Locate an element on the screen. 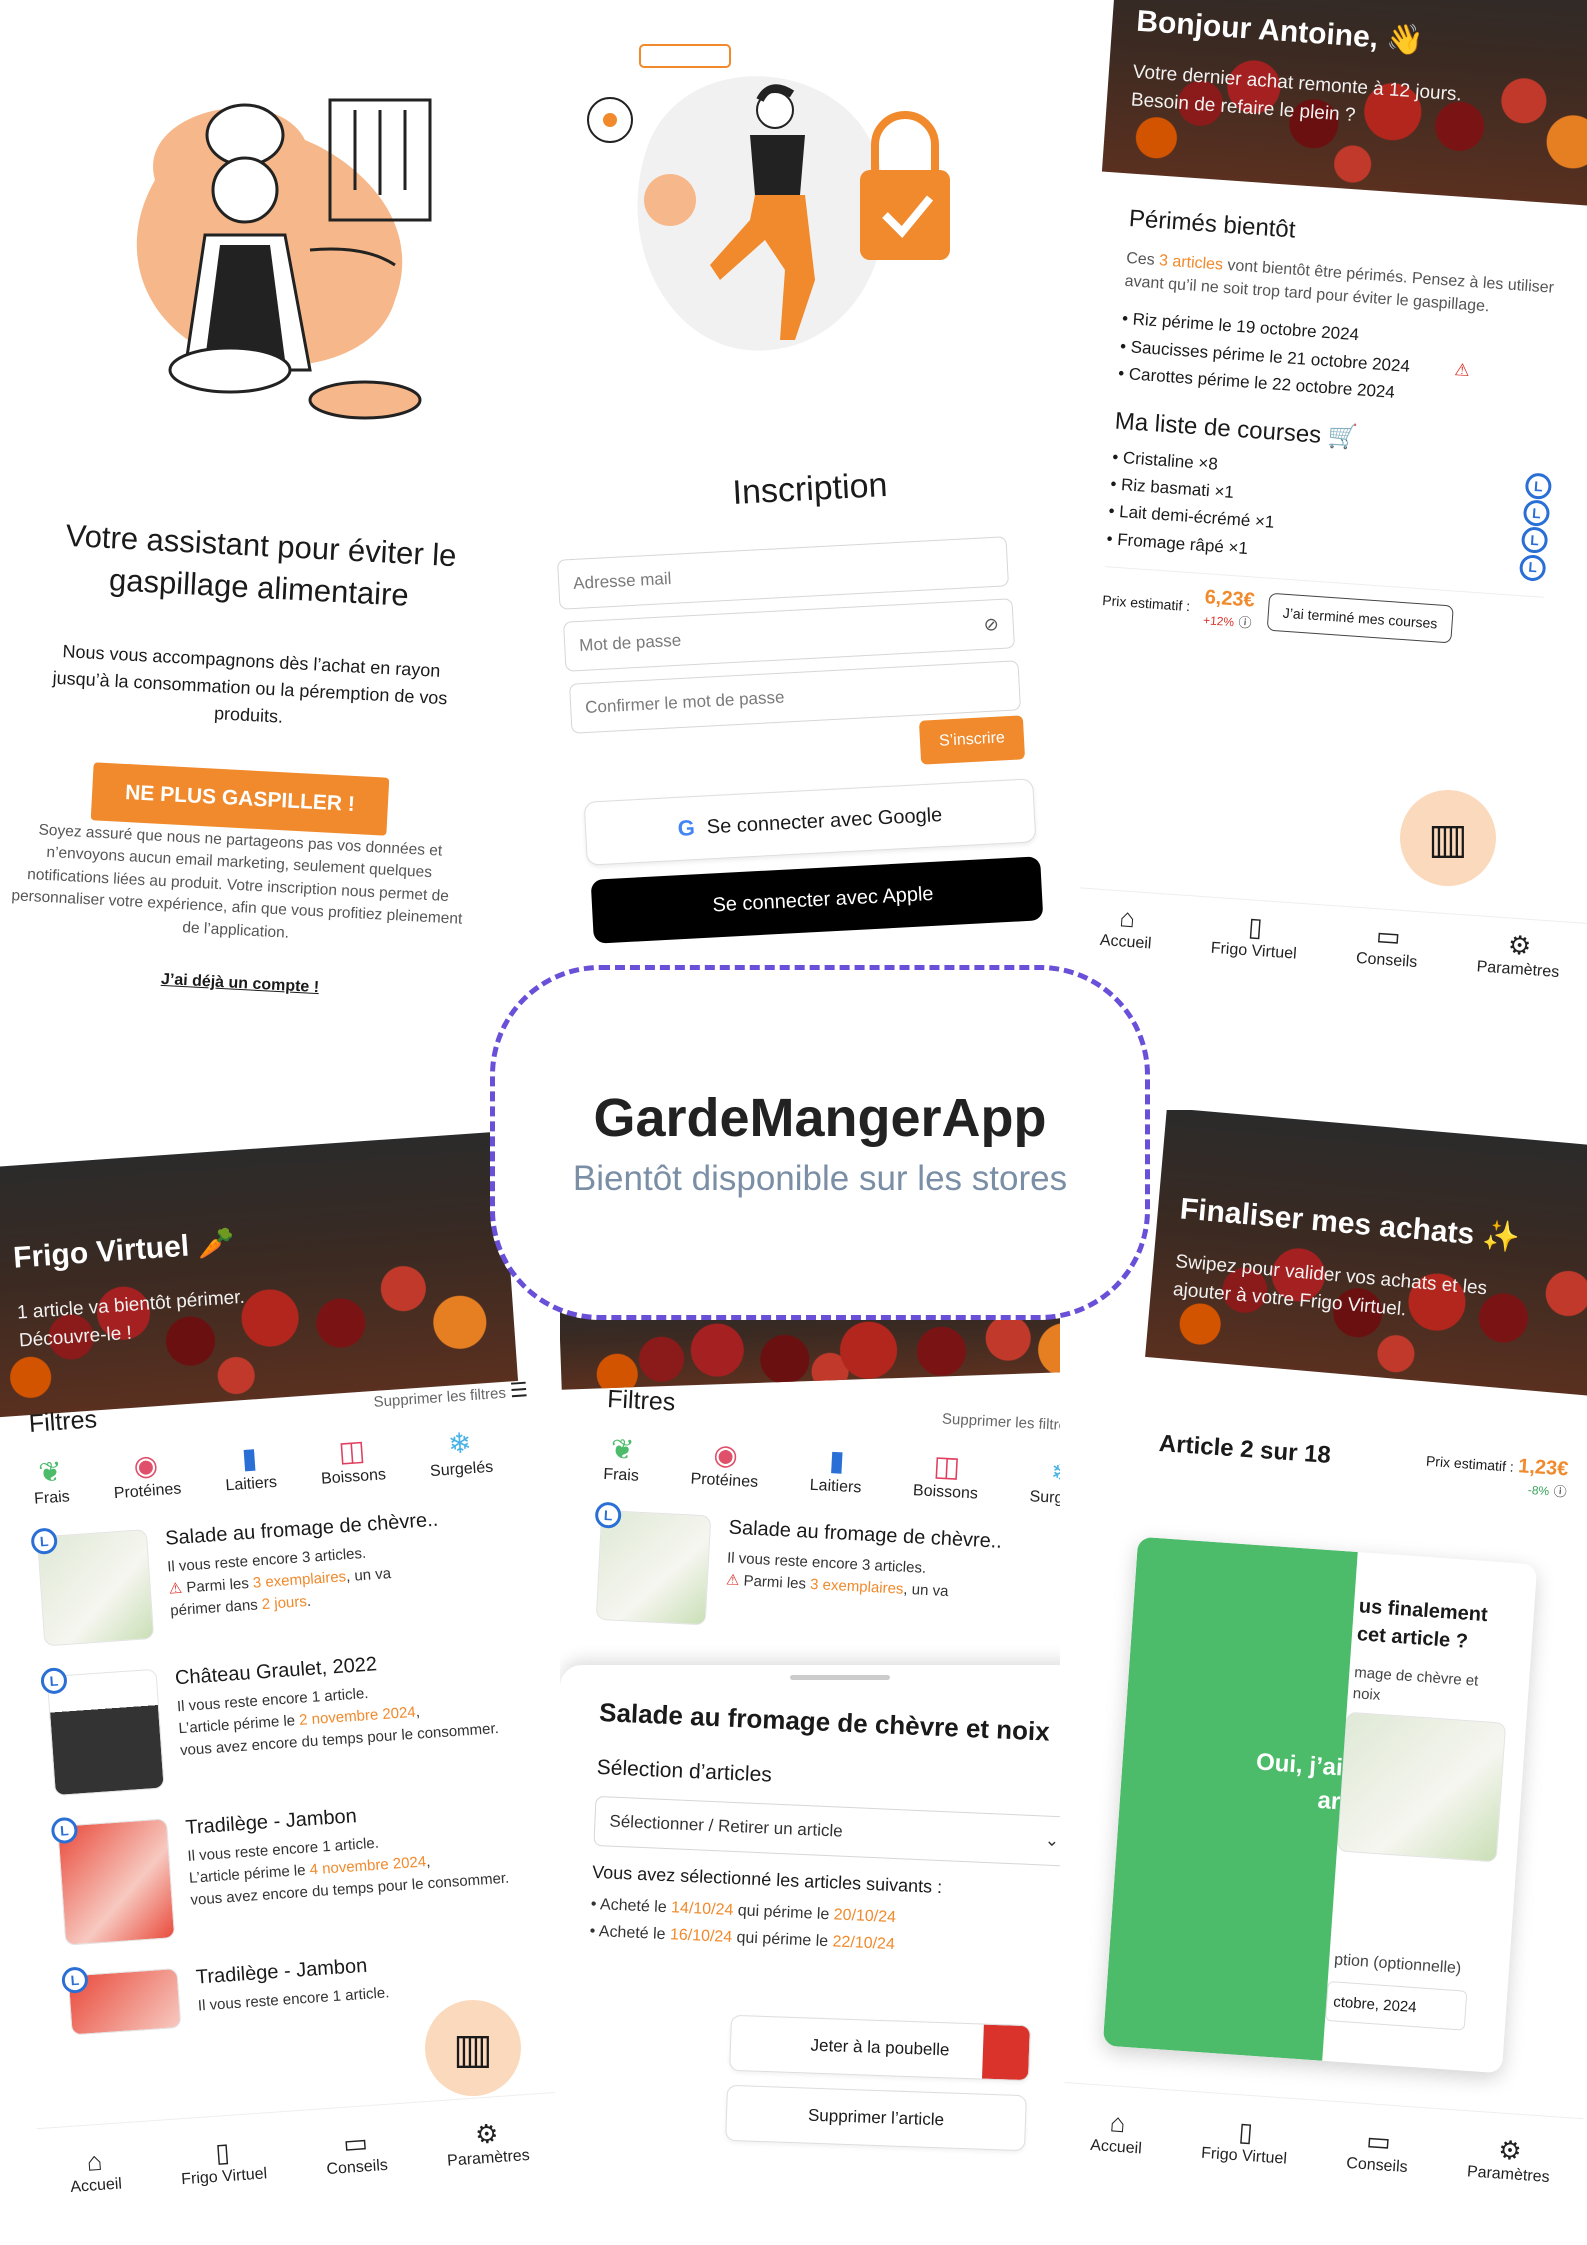  hide-password-icon: ⊘ is located at coordinates (991, 625).